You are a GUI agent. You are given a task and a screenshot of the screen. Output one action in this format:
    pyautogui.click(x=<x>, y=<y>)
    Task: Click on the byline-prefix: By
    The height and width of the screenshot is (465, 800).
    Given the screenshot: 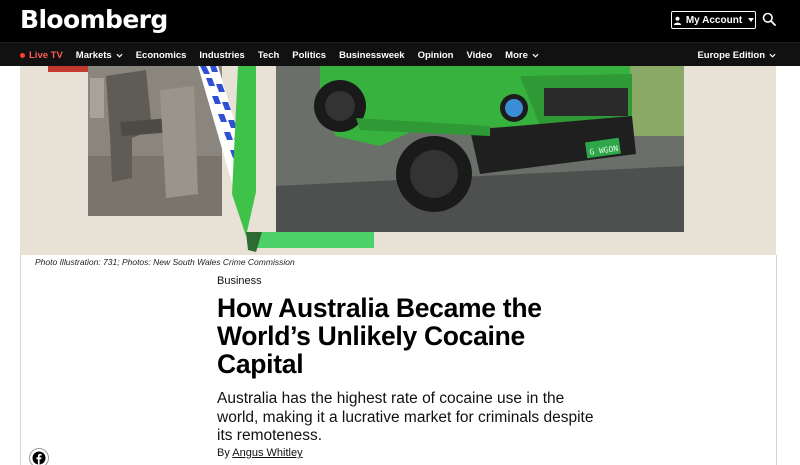 What is the action you would take?
    pyautogui.click(x=223, y=453)
    